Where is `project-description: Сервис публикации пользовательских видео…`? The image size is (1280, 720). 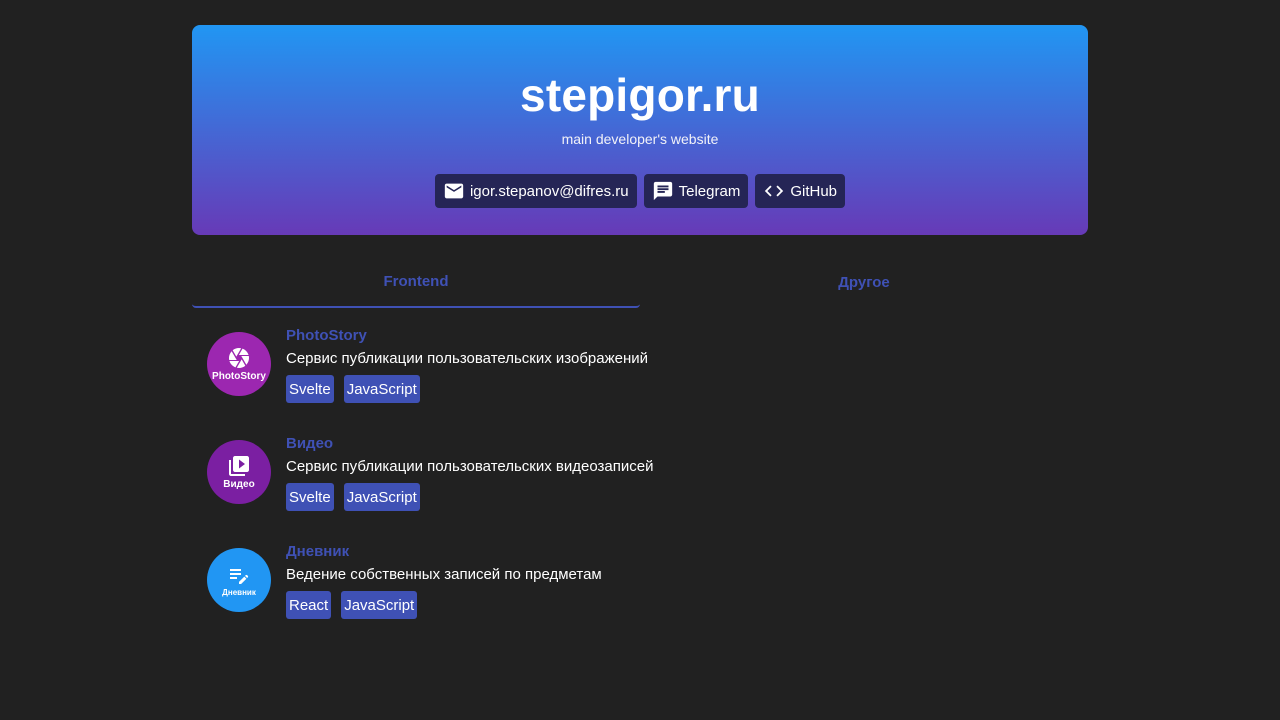 project-description: Сервис публикации пользовательских видео… is located at coordinates (470, 466).